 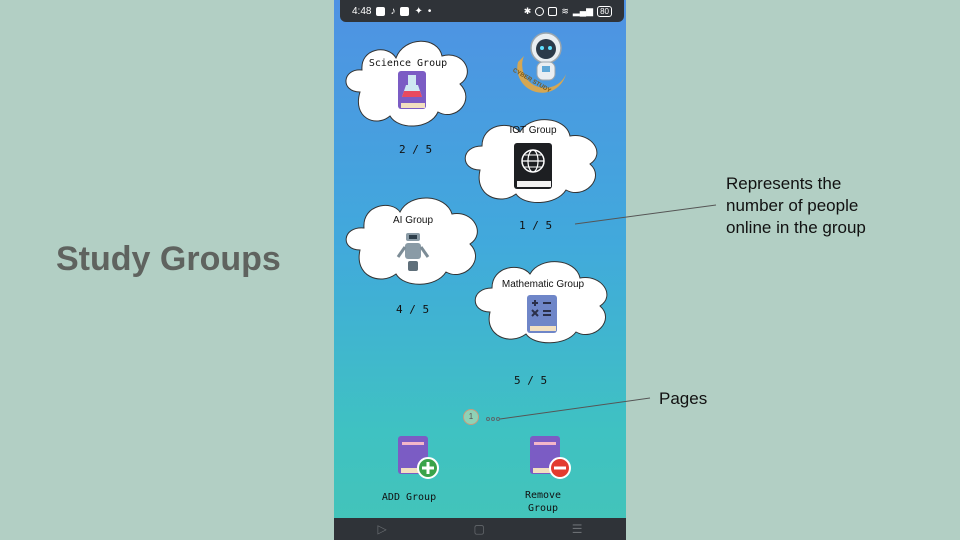 I want to click on remove-group-button: Remove Group, so click(x=543, y=475).